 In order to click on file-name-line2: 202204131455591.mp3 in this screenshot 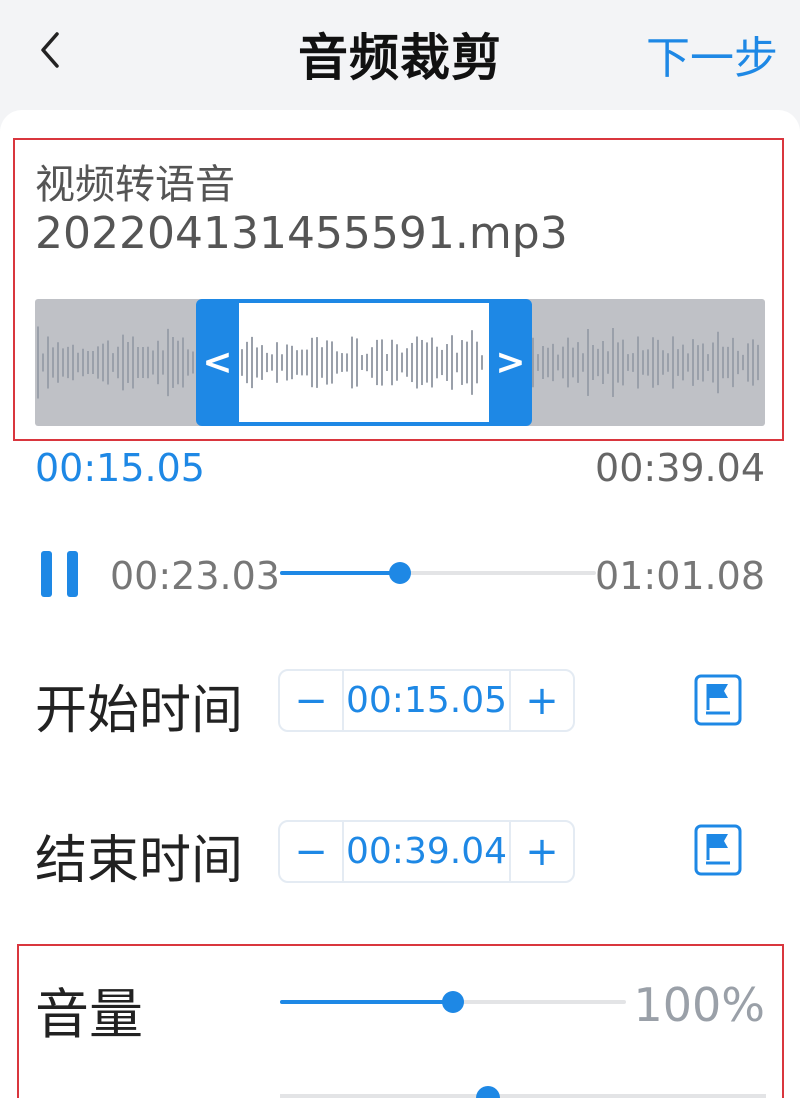, I will do `click(301, 233)`.